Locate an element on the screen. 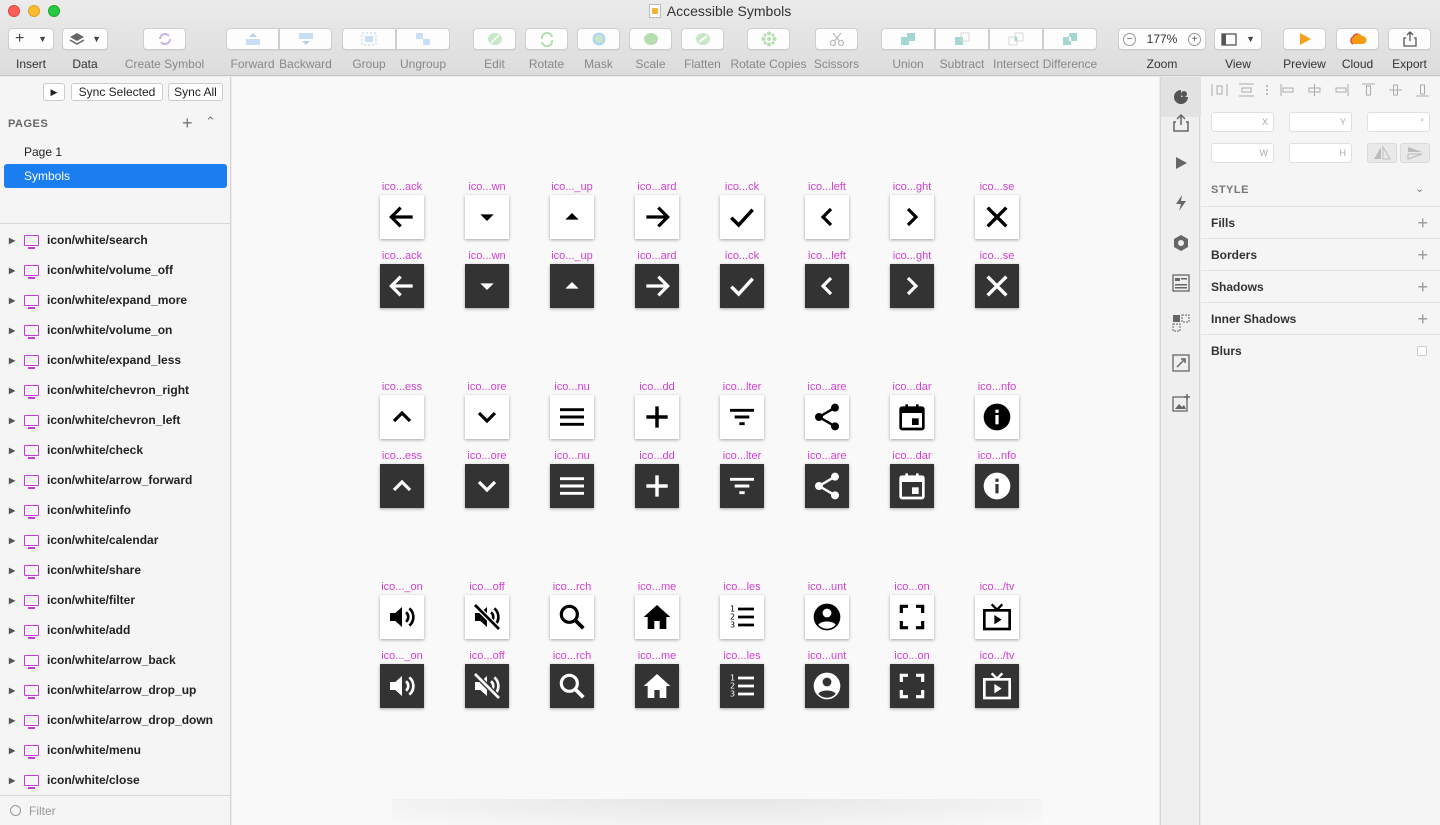 This screenshot has width=1440, height=825. view-button: ▼ View is located at coordinates (1238, 50).